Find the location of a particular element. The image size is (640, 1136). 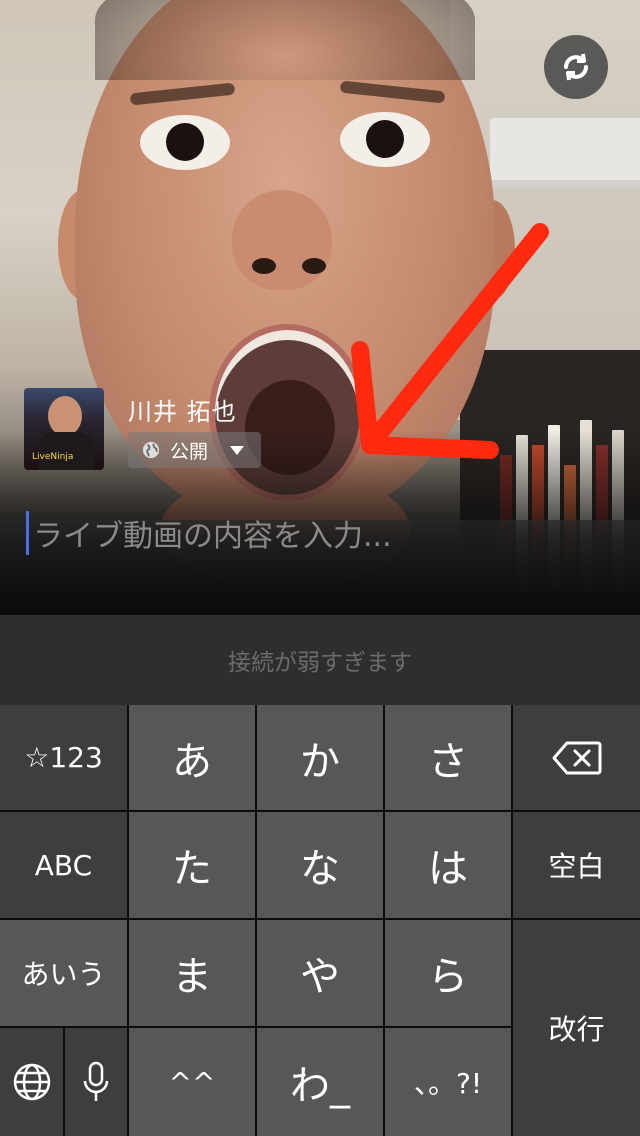

delete-button is located at coordinates (576, 757).